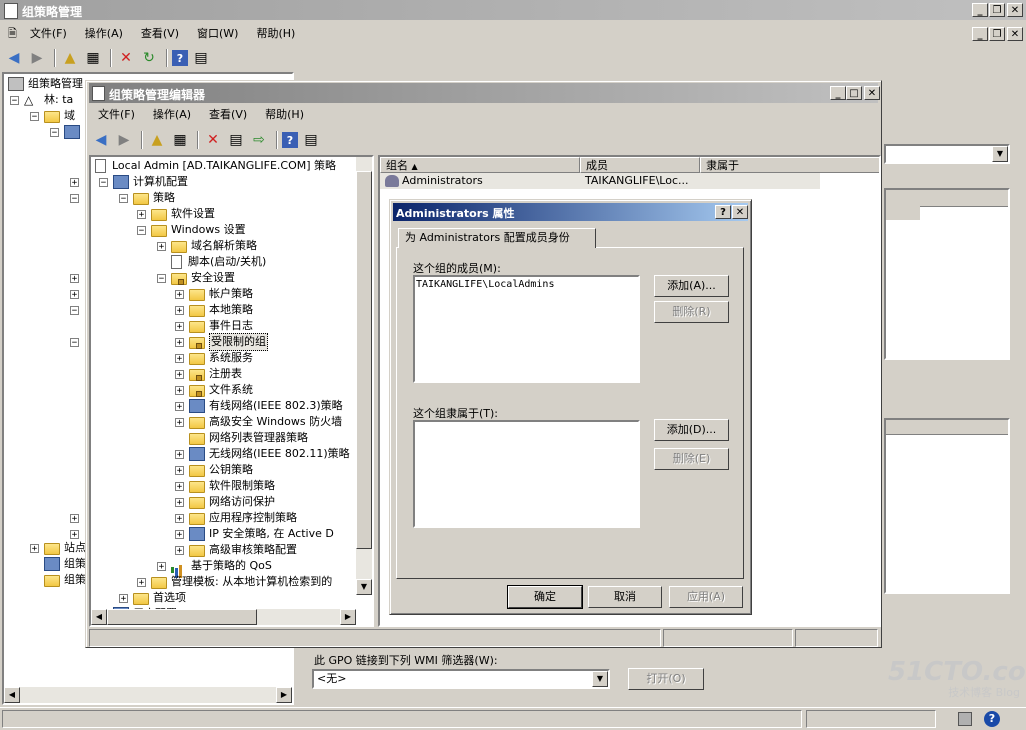 The height and width of the screenshot is (730, 1026). I want to click on open-wmi-button: 打开(O), so click(666, 679).